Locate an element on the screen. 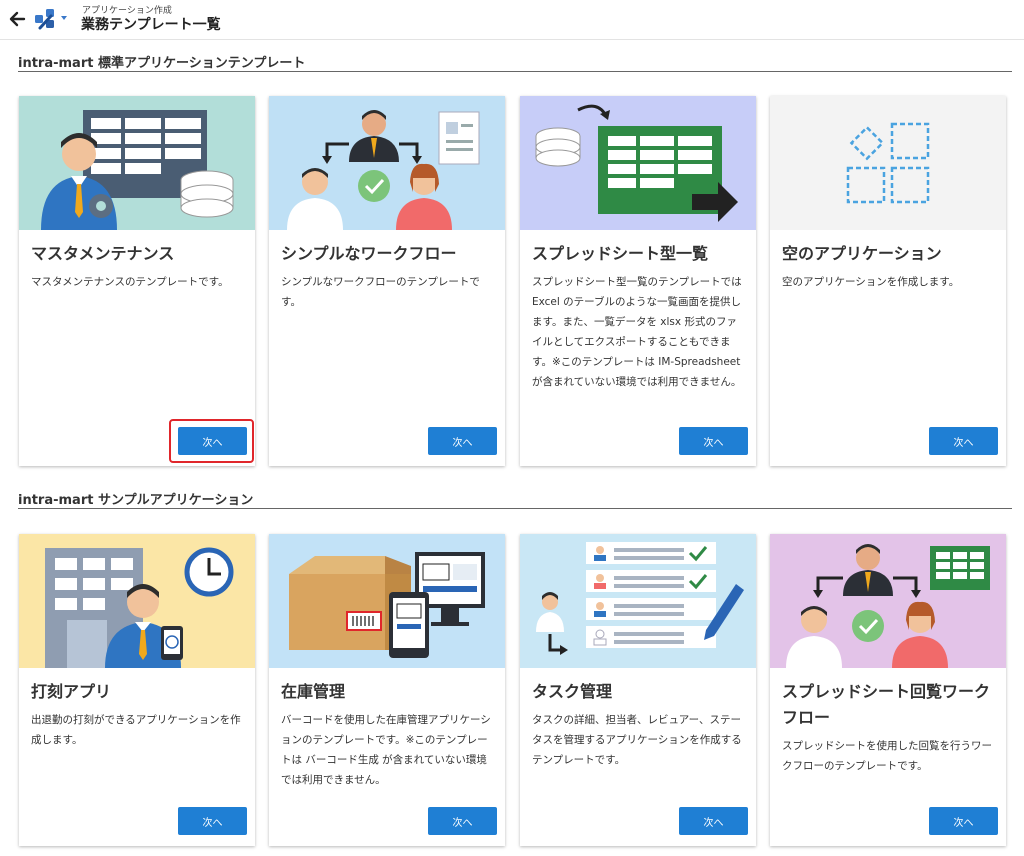  caret-down-icon is located at coordinates (64, 18).